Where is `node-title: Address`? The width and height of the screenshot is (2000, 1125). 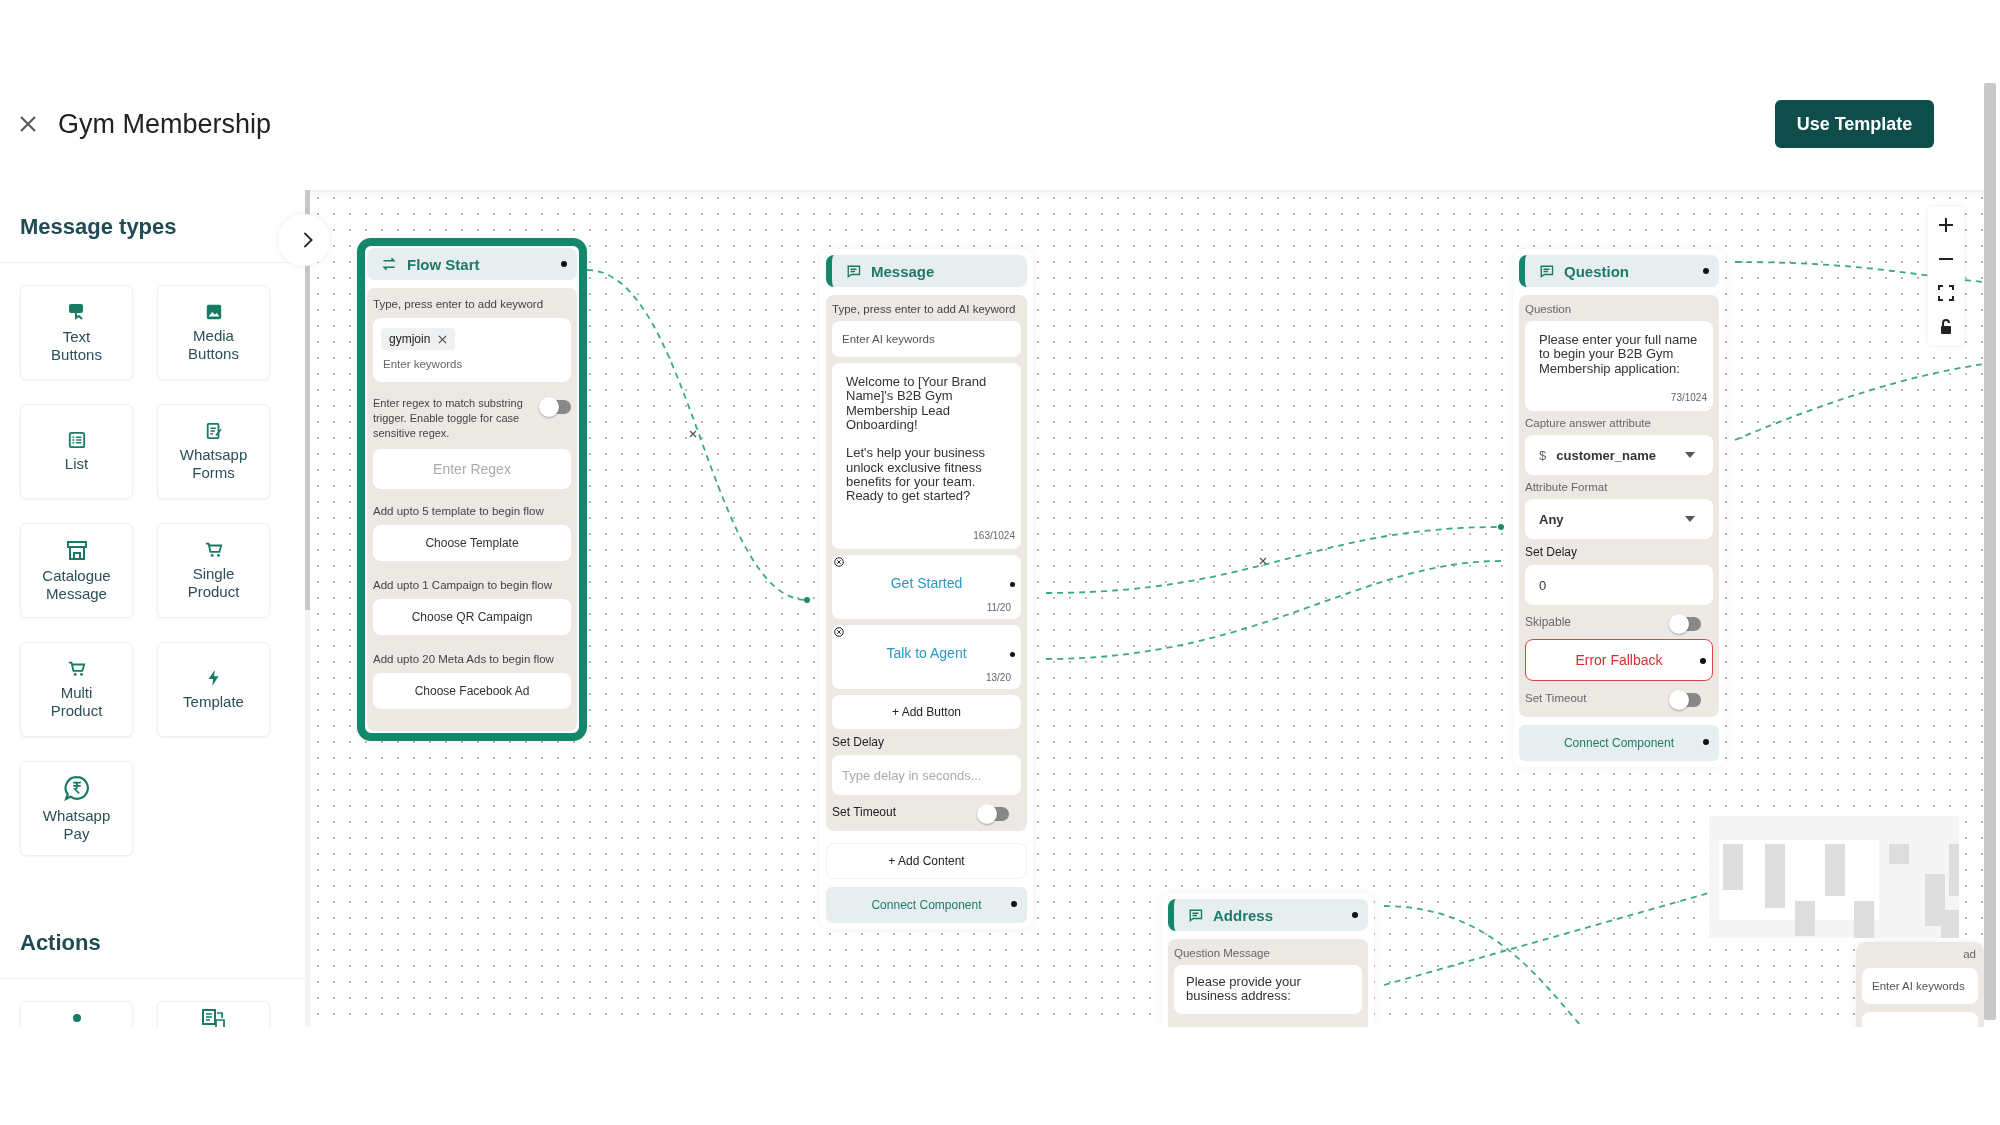
node-title: Address is located at coordinates (1243, 915).